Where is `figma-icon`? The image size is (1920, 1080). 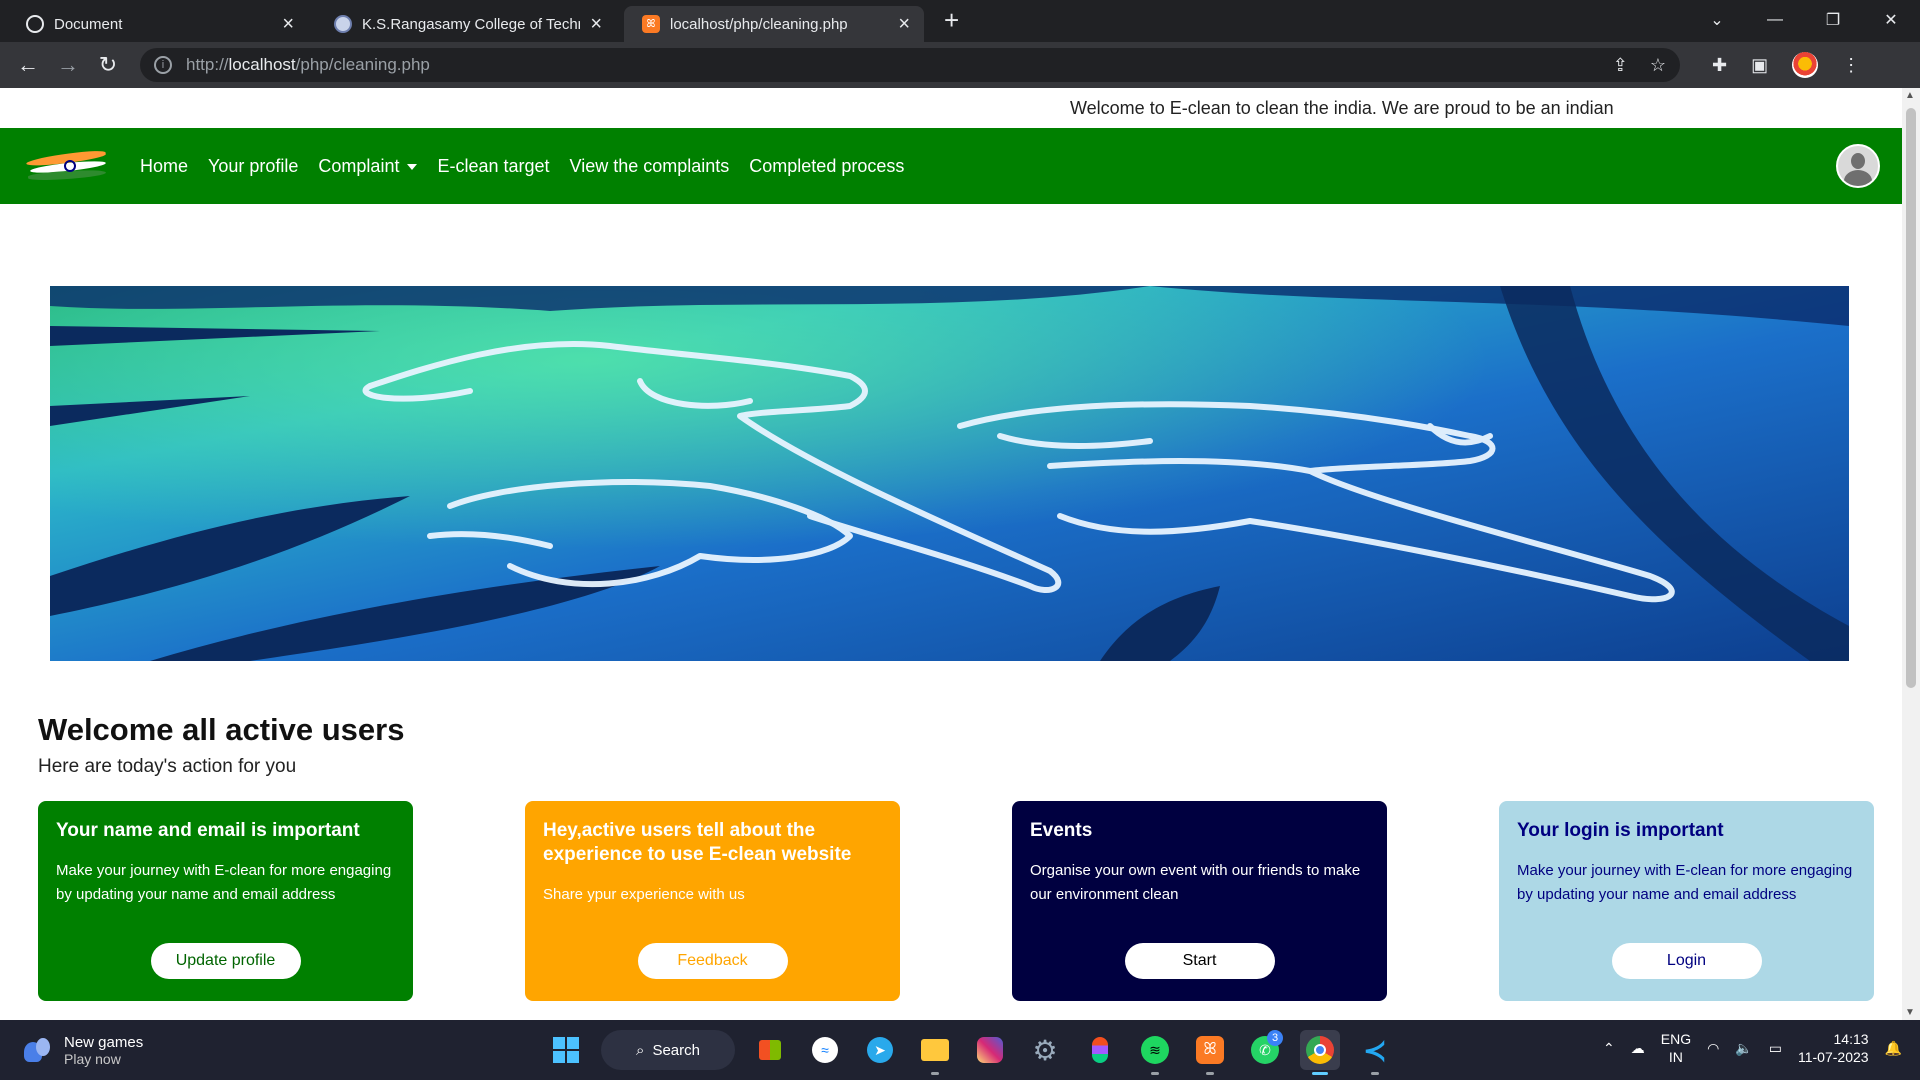
figma-icon is located at coordinates (1100, 1050).